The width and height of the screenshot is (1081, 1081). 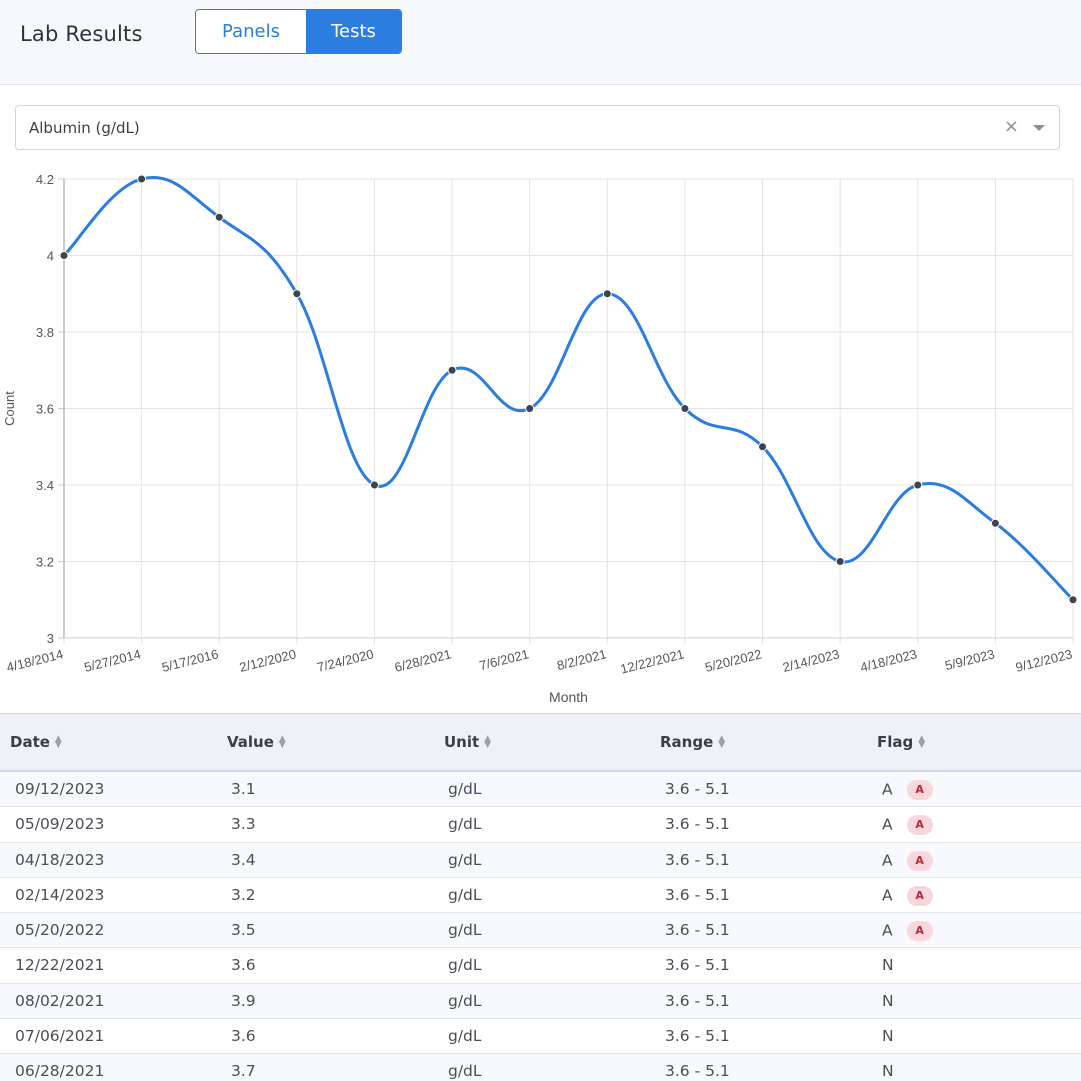 I want to click on cell-date-text: 08/02/2021, so click(x=60, y=1000).